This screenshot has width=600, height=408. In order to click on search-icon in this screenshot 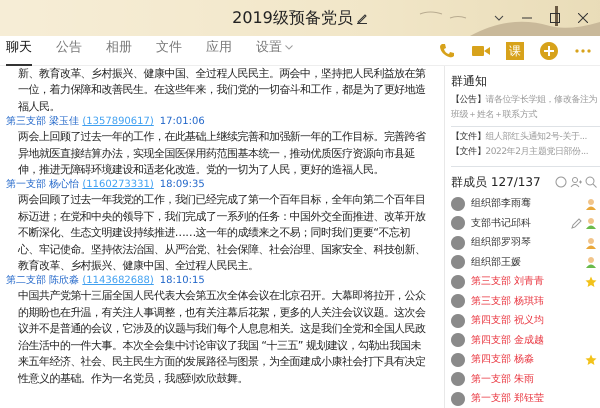, I will do `click(591, 182)`.